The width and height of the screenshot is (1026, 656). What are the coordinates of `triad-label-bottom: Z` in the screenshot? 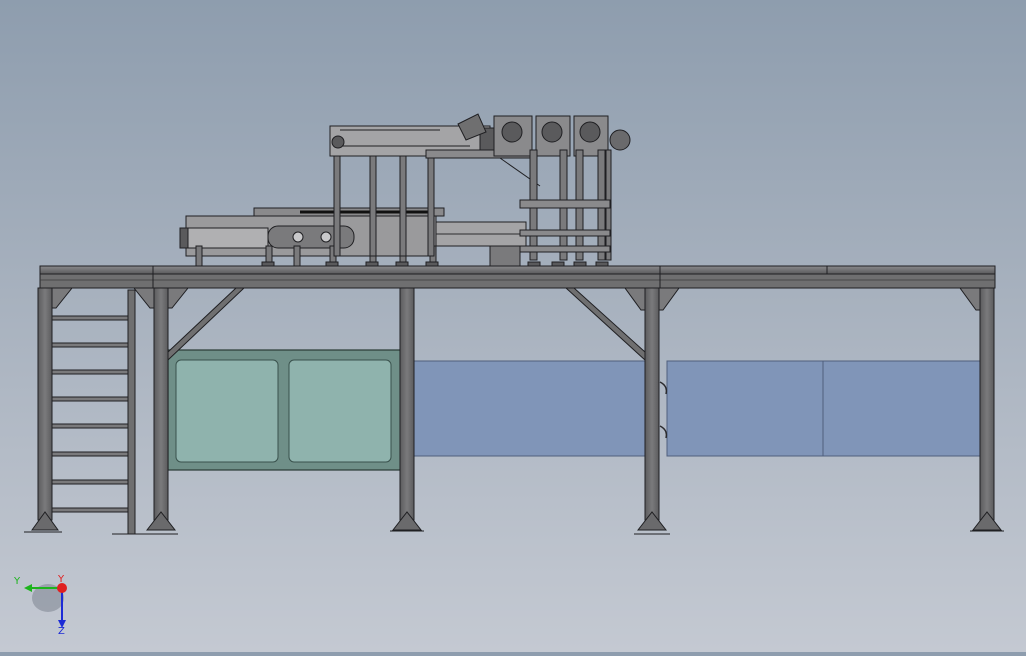 It's located at (61, 631).